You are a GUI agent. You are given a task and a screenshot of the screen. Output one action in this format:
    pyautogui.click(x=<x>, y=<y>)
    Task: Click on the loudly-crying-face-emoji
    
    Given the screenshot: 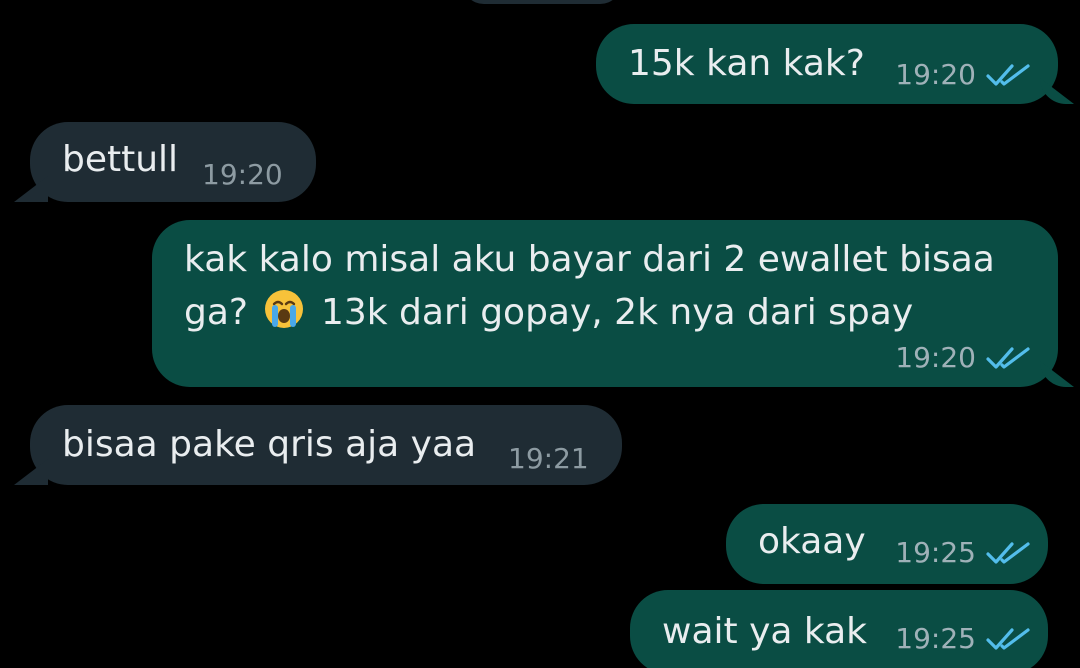 What is the action you would take?
    pyautogui.click(x=284, y=309)
    